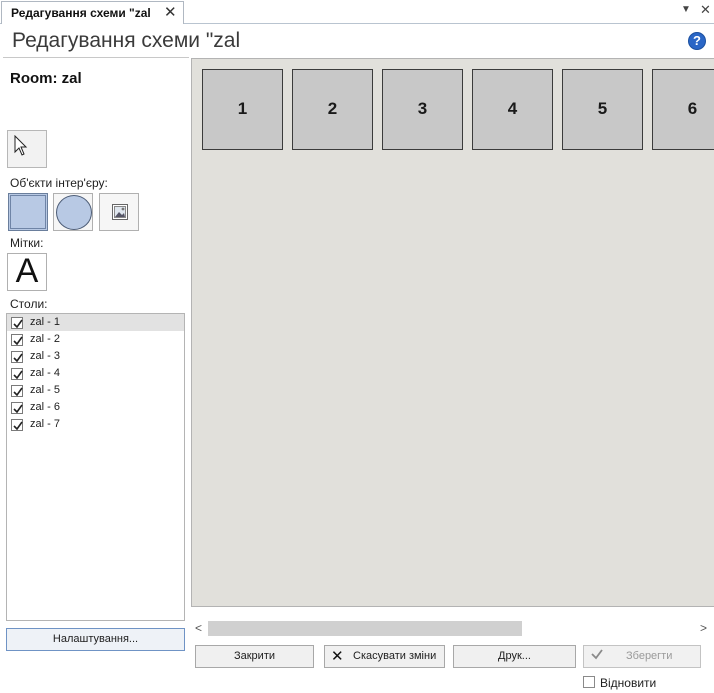 The image size is (714, 693). What do you see at coordinates (95, 390) in the screenshot?
I see `list-item: zal - 5` at bounding box center [95, 390].